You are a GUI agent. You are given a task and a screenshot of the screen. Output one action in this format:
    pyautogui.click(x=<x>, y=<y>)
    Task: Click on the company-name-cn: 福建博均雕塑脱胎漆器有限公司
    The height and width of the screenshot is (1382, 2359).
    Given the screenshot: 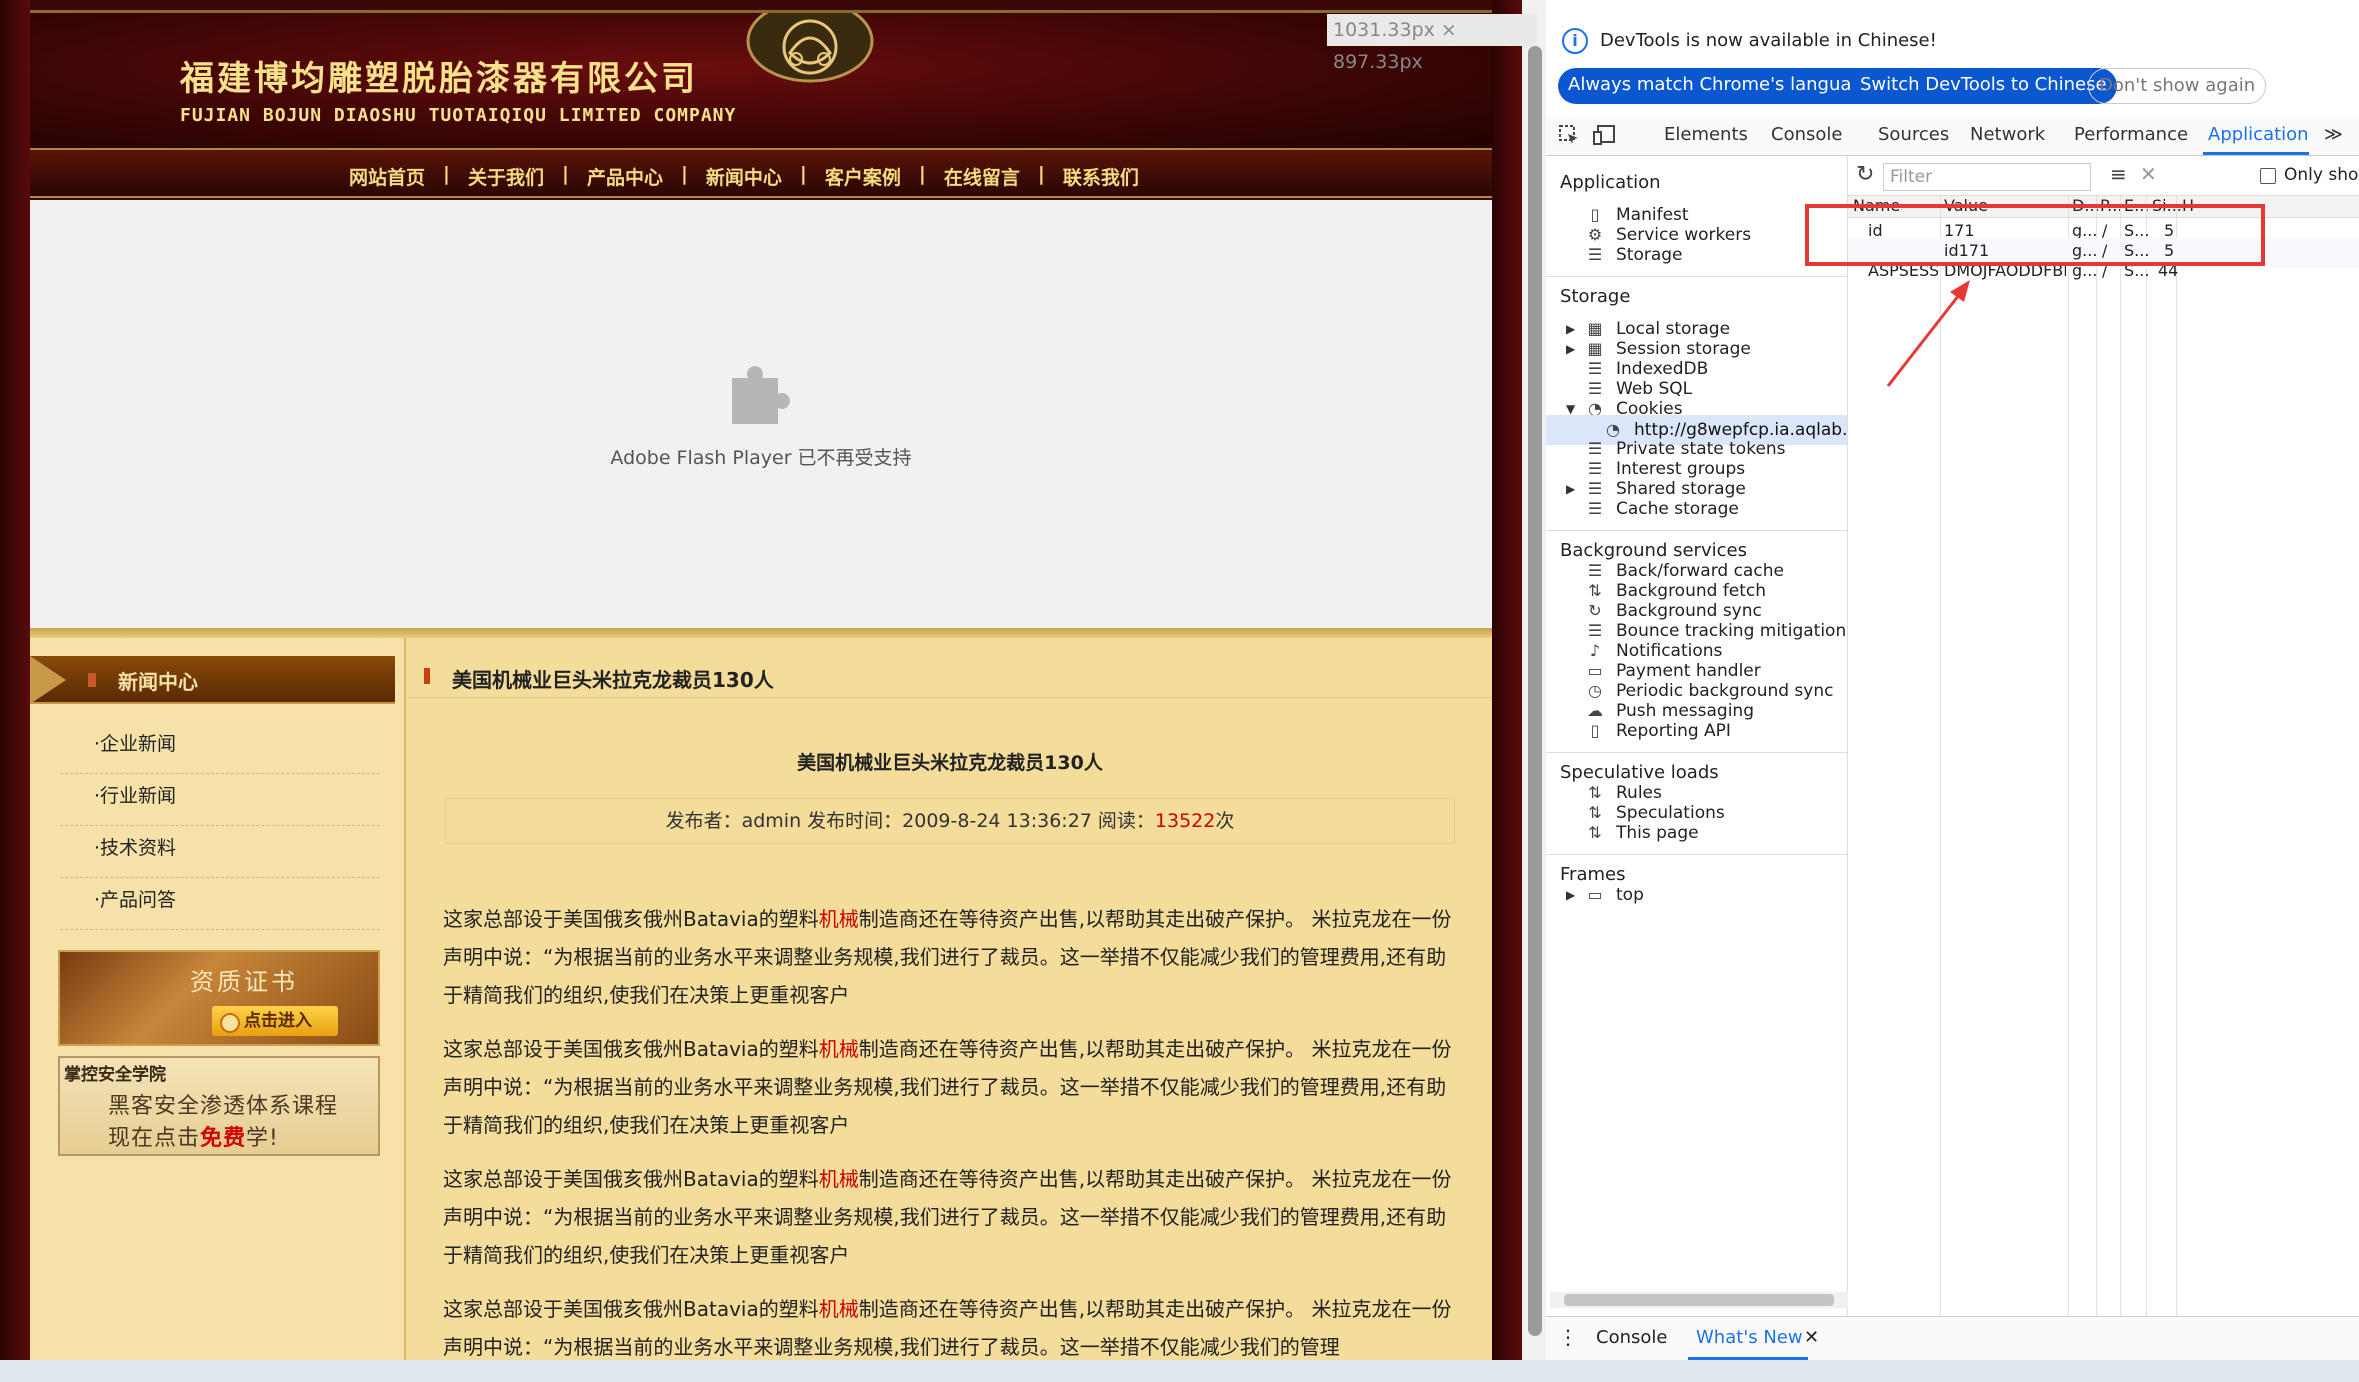 What is the action you would take?
    pyautogui.click(x=439, y=79)
    